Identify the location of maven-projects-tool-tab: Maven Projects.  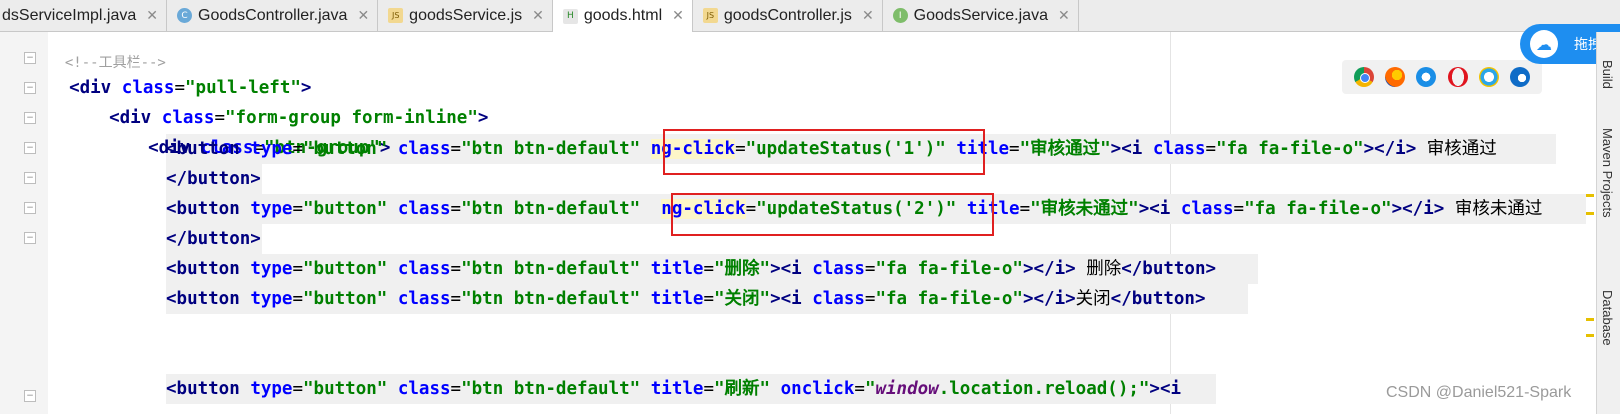
(1607, 173).